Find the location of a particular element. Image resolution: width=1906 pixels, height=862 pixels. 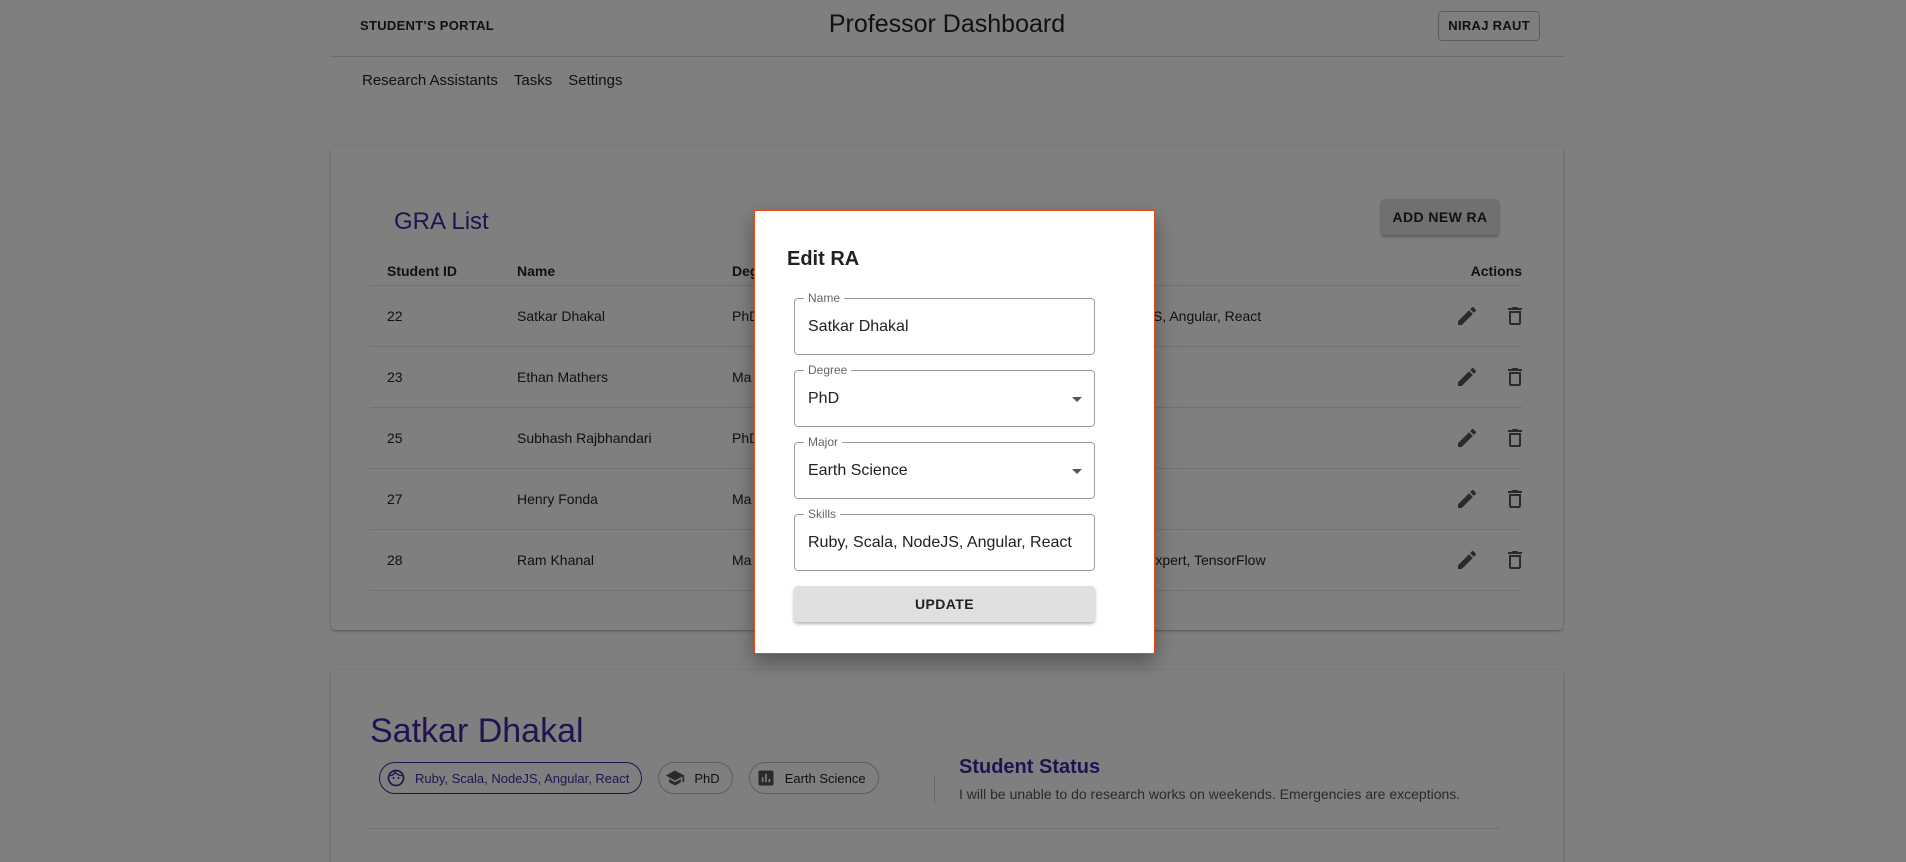

name-field: Name Satkar Dhakal is located at coordinates (944, 323).